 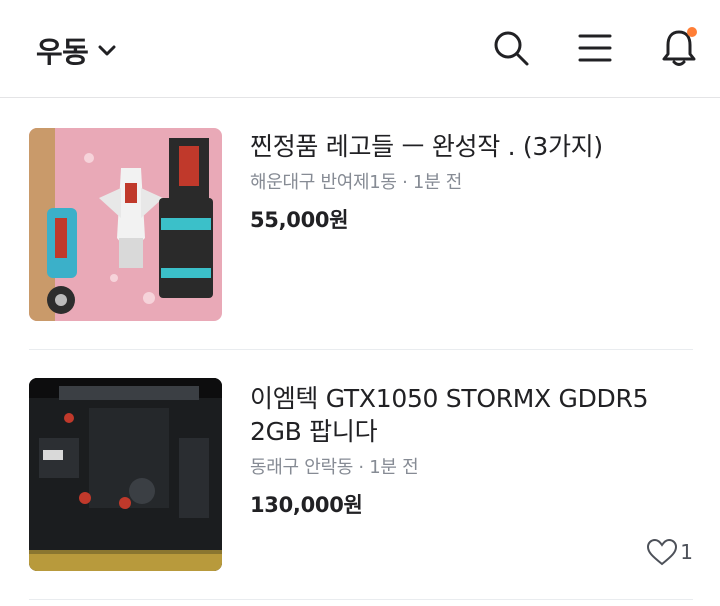 What do you see at coordinates (686, 552) in the screenshot?
I see `like-count: 1` at bounding box center [686, 552].